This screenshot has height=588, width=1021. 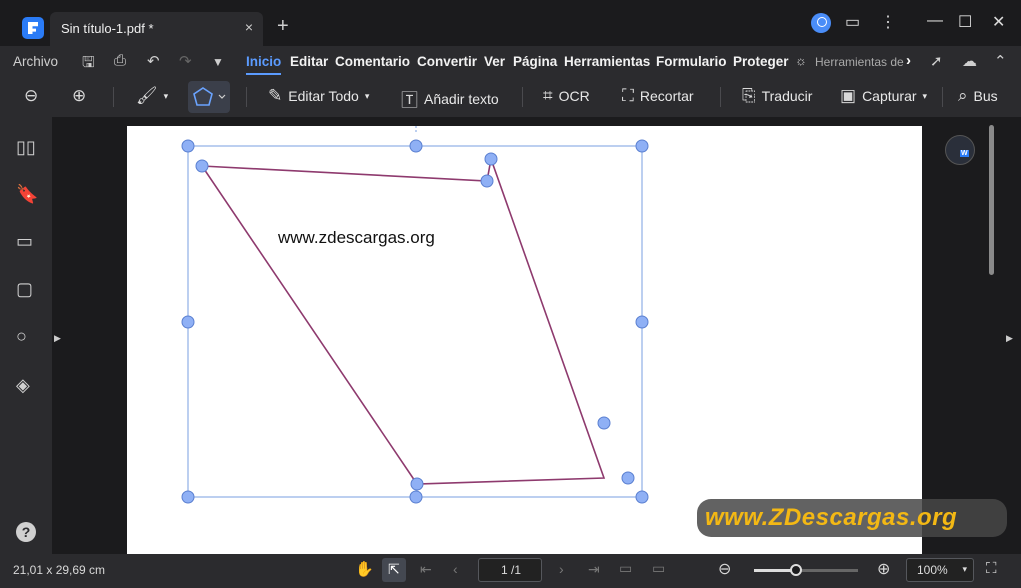 I want to click on add-text-button: 🅃 Añadir texto, so click(x=450, y=98).